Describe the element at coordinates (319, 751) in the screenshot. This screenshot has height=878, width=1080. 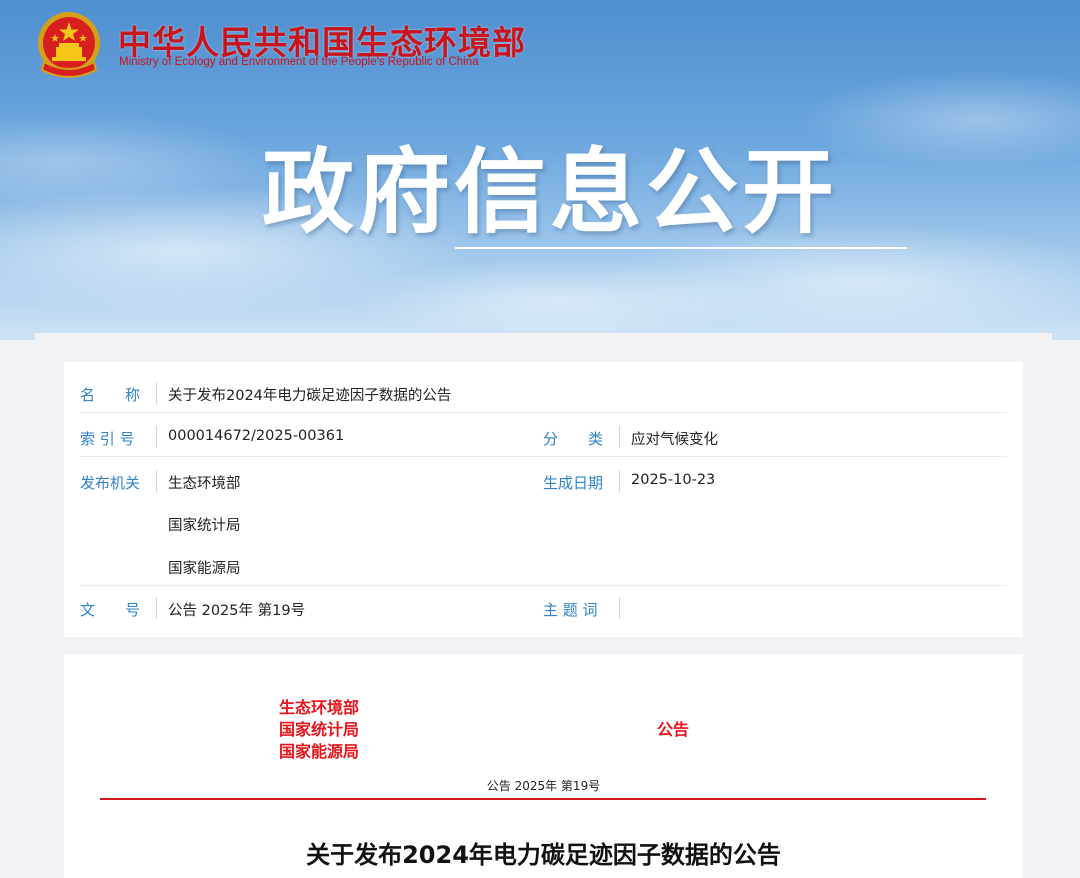
I see `doc-issuer: 国家能源局` at that location.